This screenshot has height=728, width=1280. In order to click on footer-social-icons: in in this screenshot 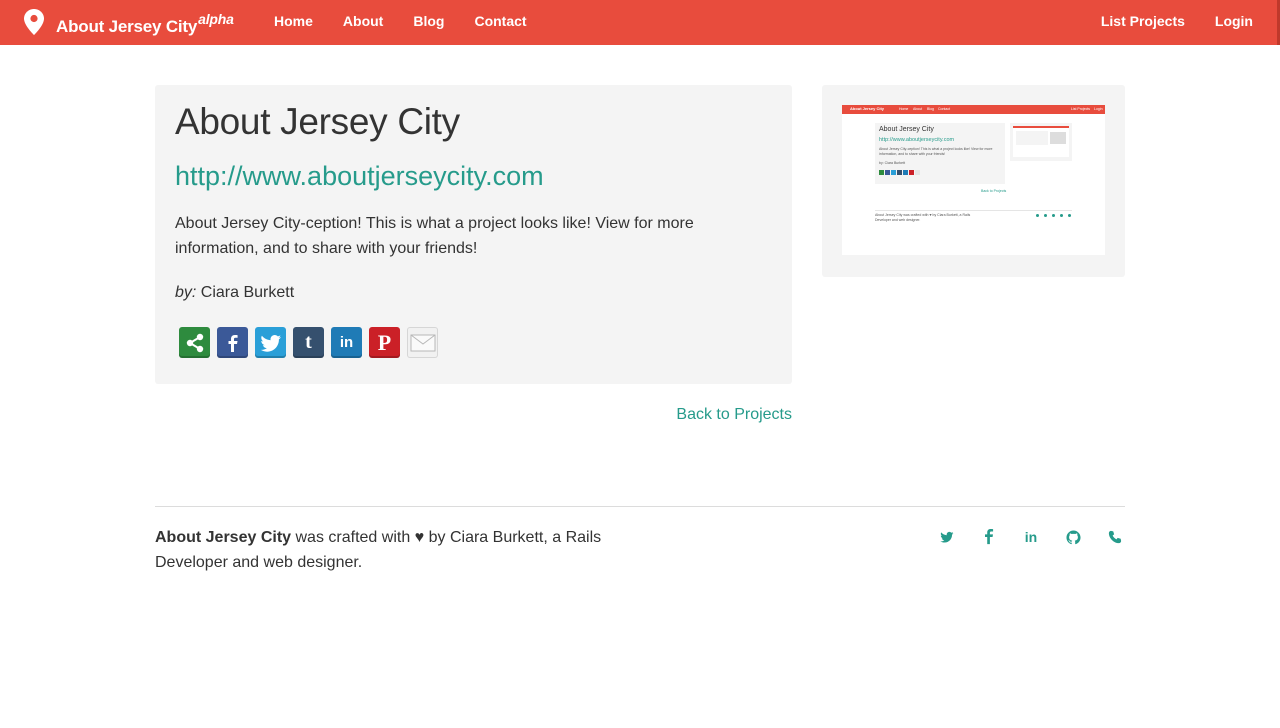, I will do `click(1031, 537)`.